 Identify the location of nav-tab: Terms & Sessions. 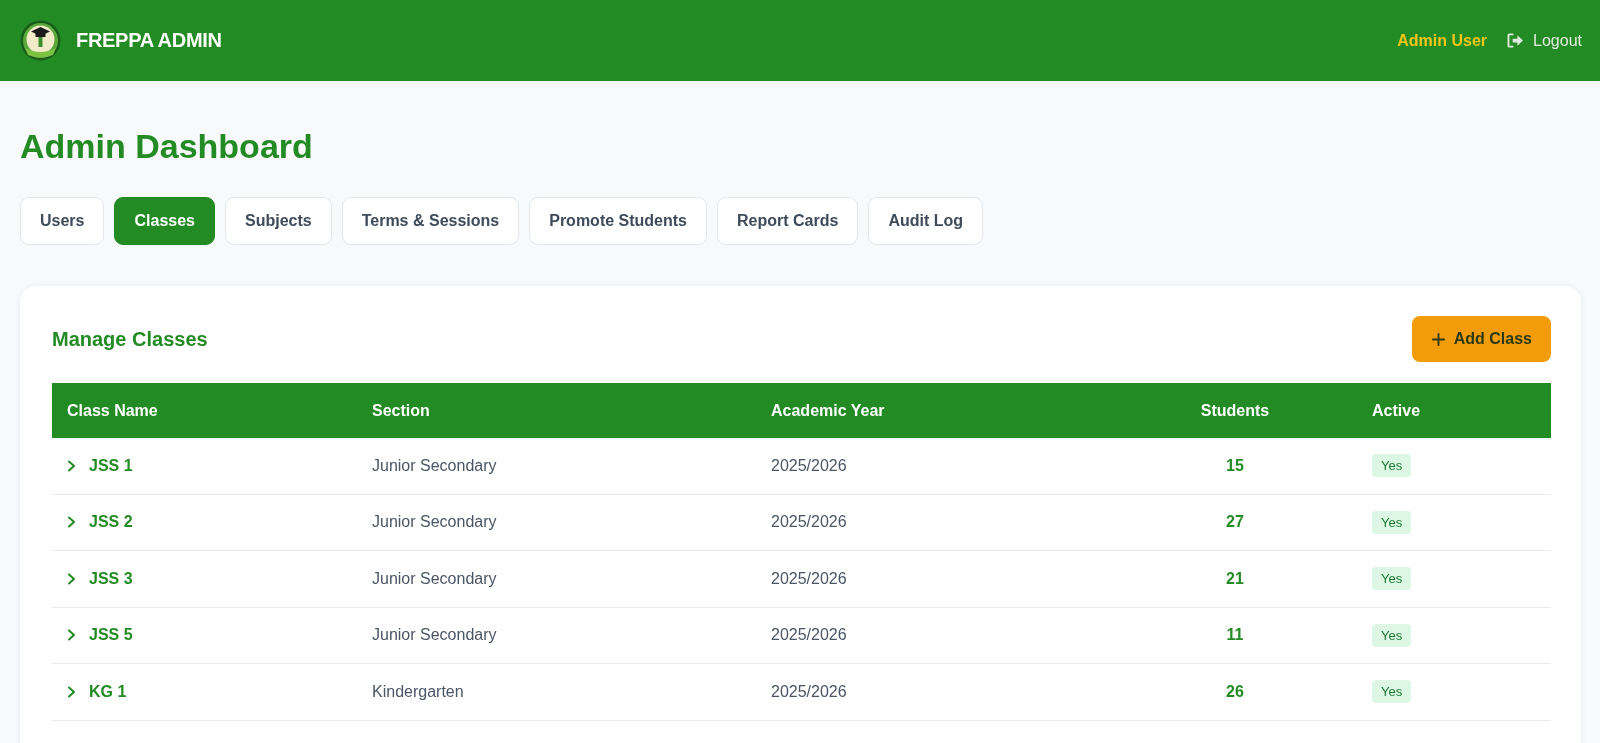
(430, 221).